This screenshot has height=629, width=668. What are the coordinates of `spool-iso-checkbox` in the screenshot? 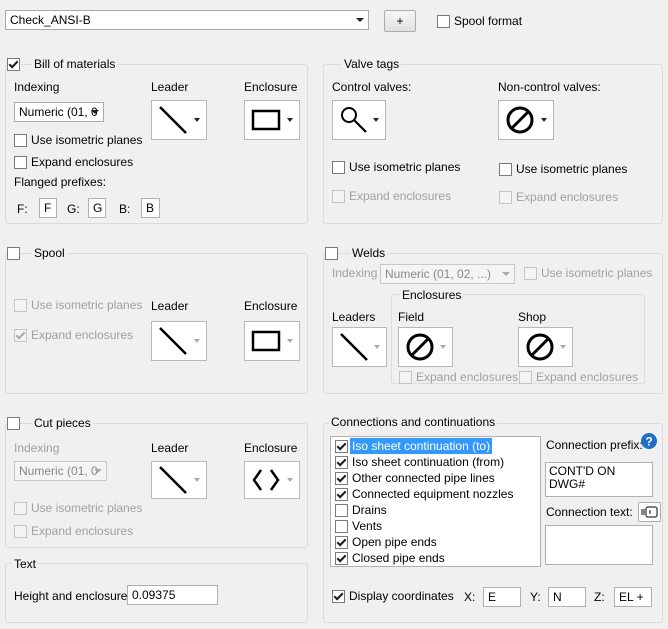 It's located at (20, 305).